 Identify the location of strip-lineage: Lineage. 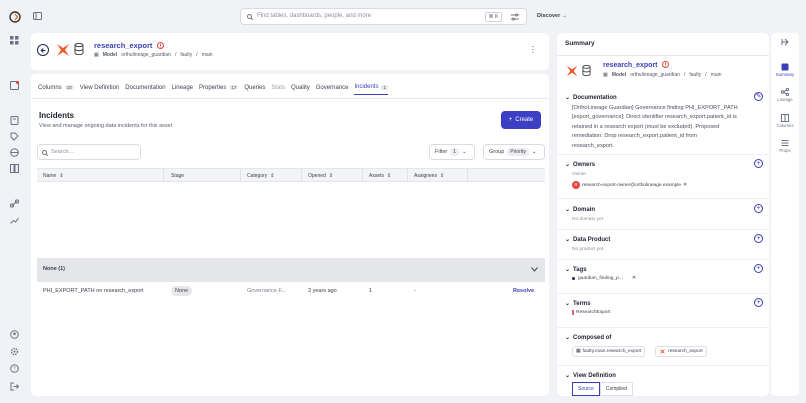
(785, 95).